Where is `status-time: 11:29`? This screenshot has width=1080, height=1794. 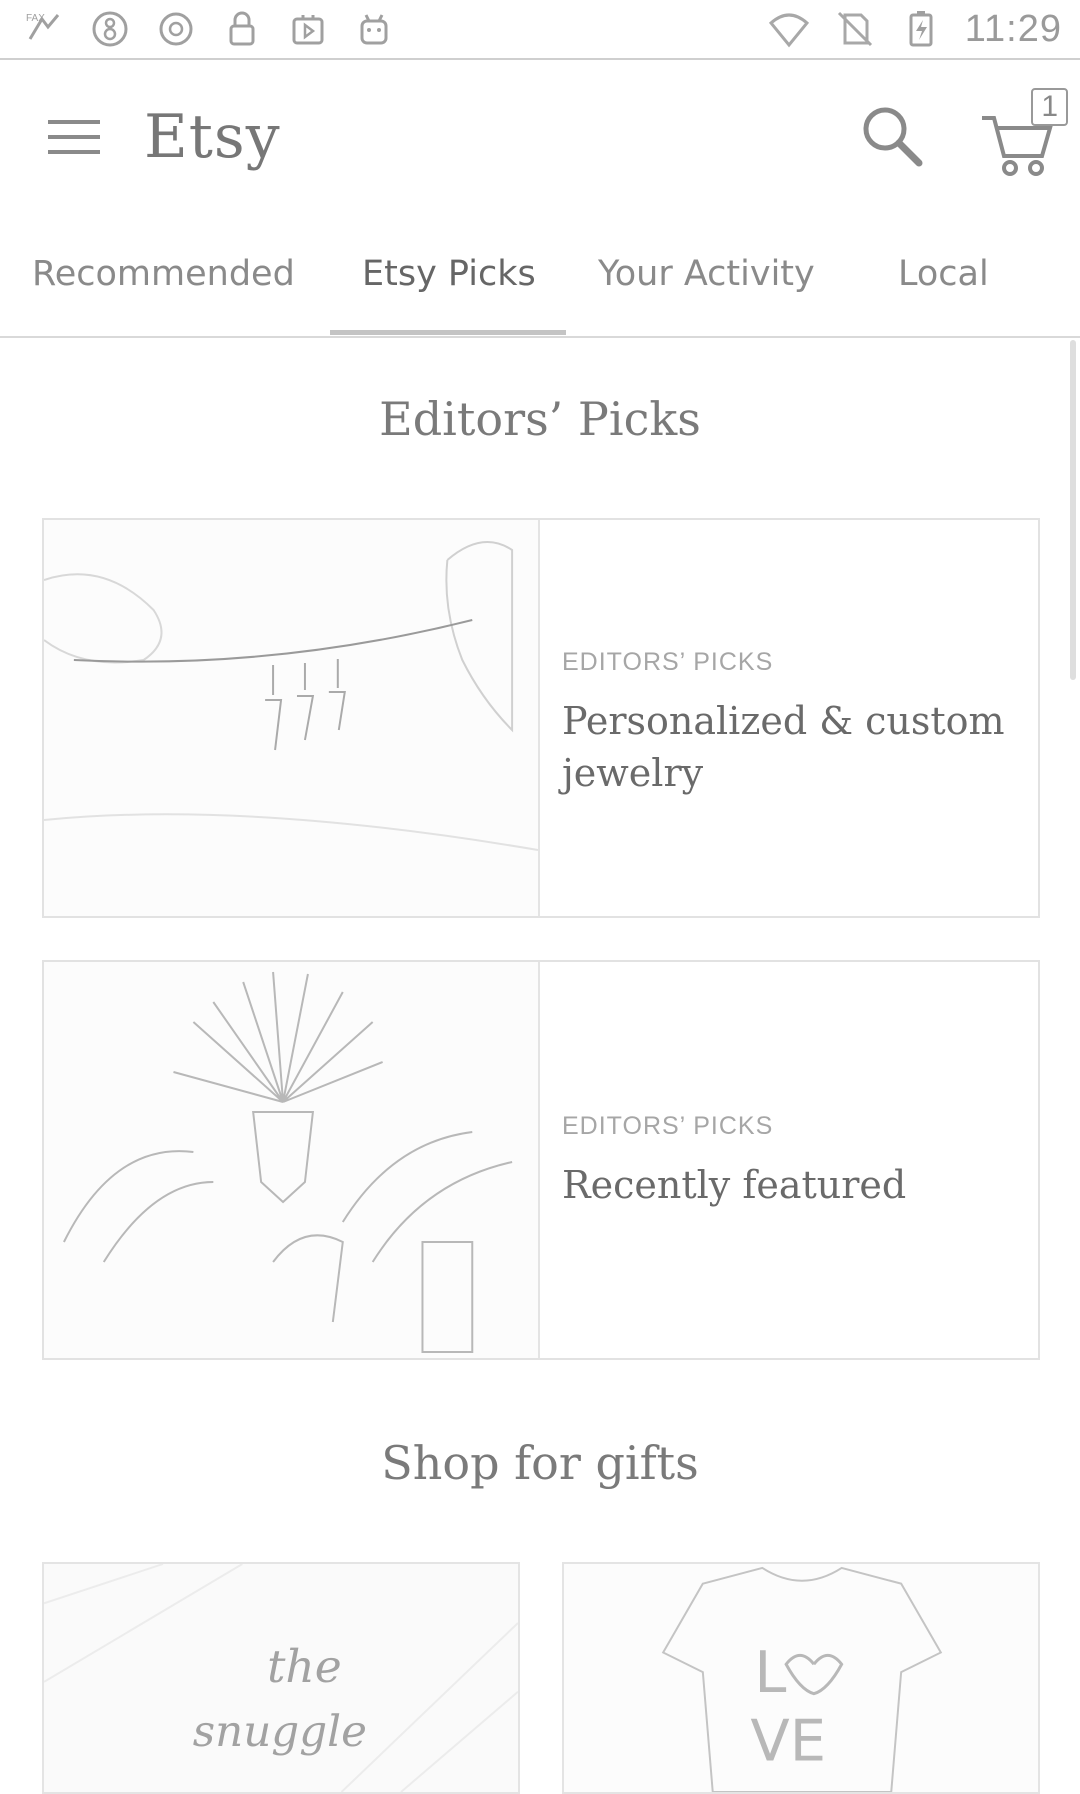
status-time: 11:29 is located at coordinates (1013, 28).